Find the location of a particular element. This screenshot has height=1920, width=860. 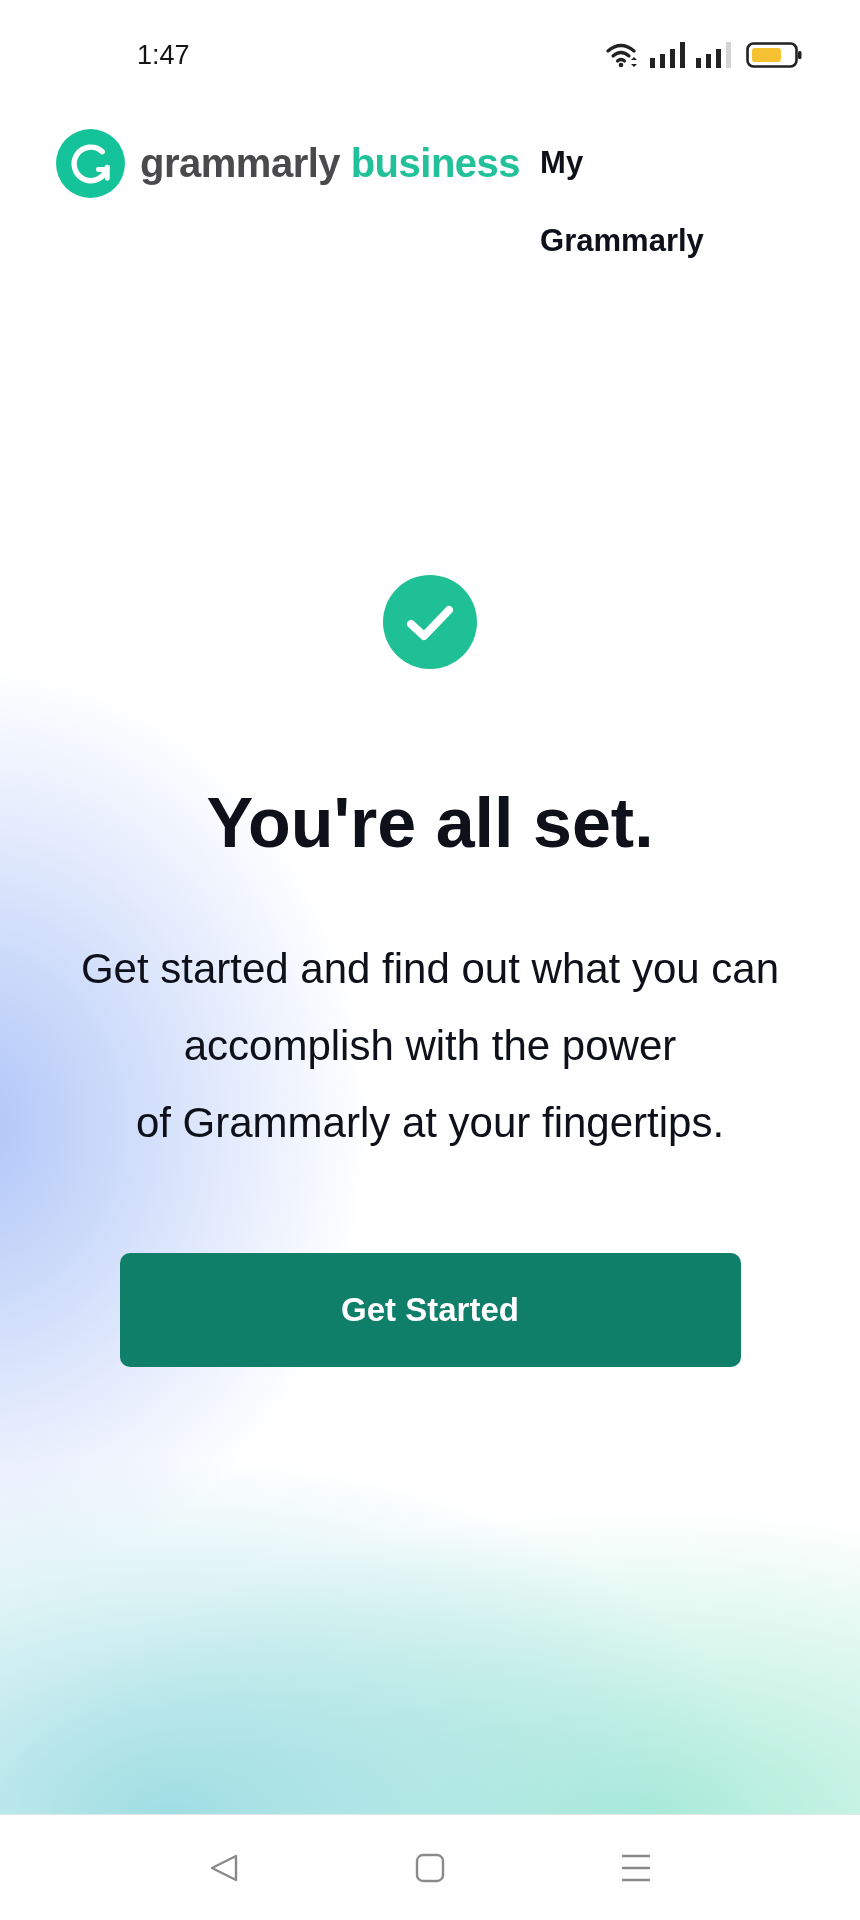

menu-icon is located at coordinates (636, 1867).